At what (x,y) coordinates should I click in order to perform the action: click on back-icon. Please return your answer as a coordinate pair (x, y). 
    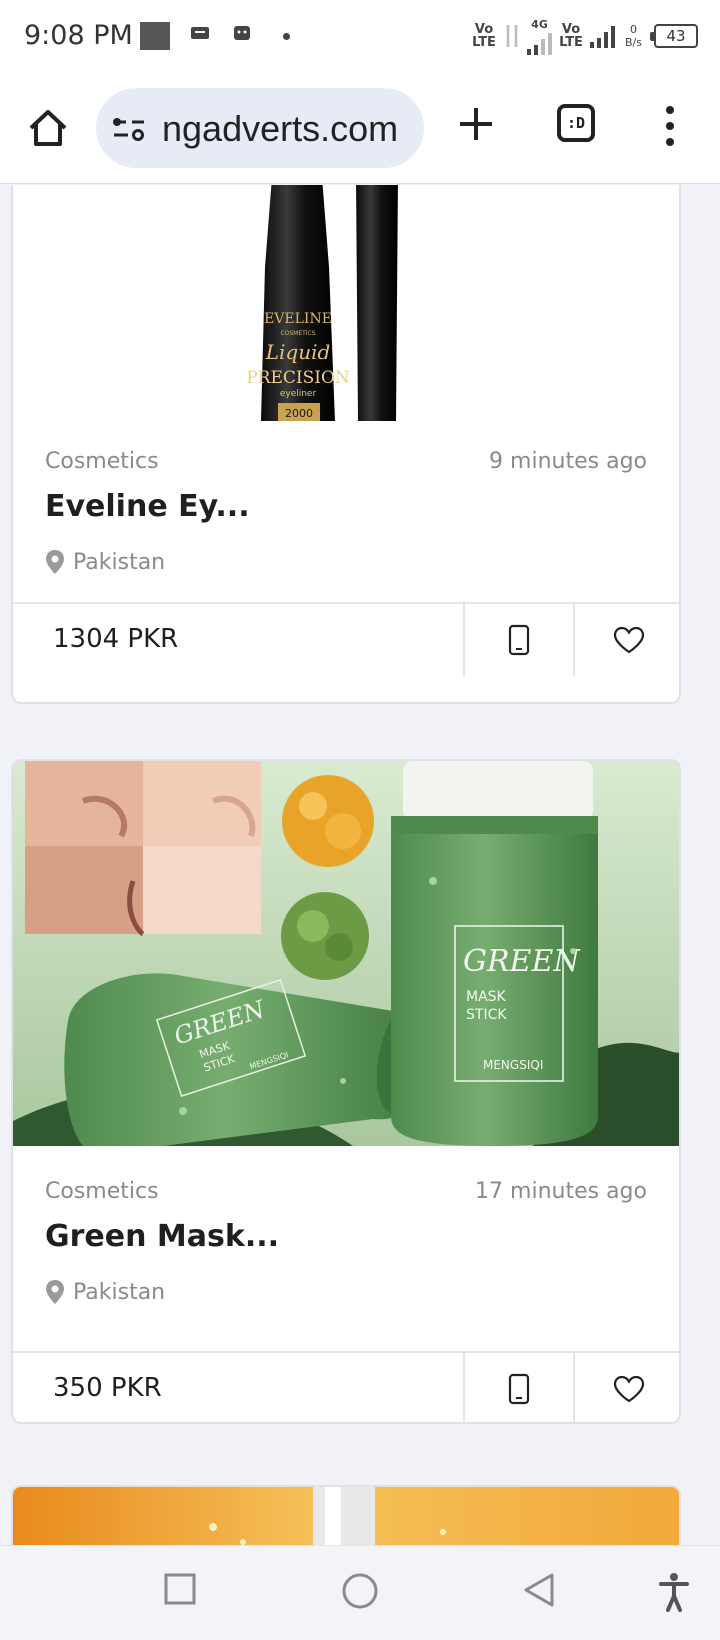
    Looking at the image, I should click on (539, 1590).